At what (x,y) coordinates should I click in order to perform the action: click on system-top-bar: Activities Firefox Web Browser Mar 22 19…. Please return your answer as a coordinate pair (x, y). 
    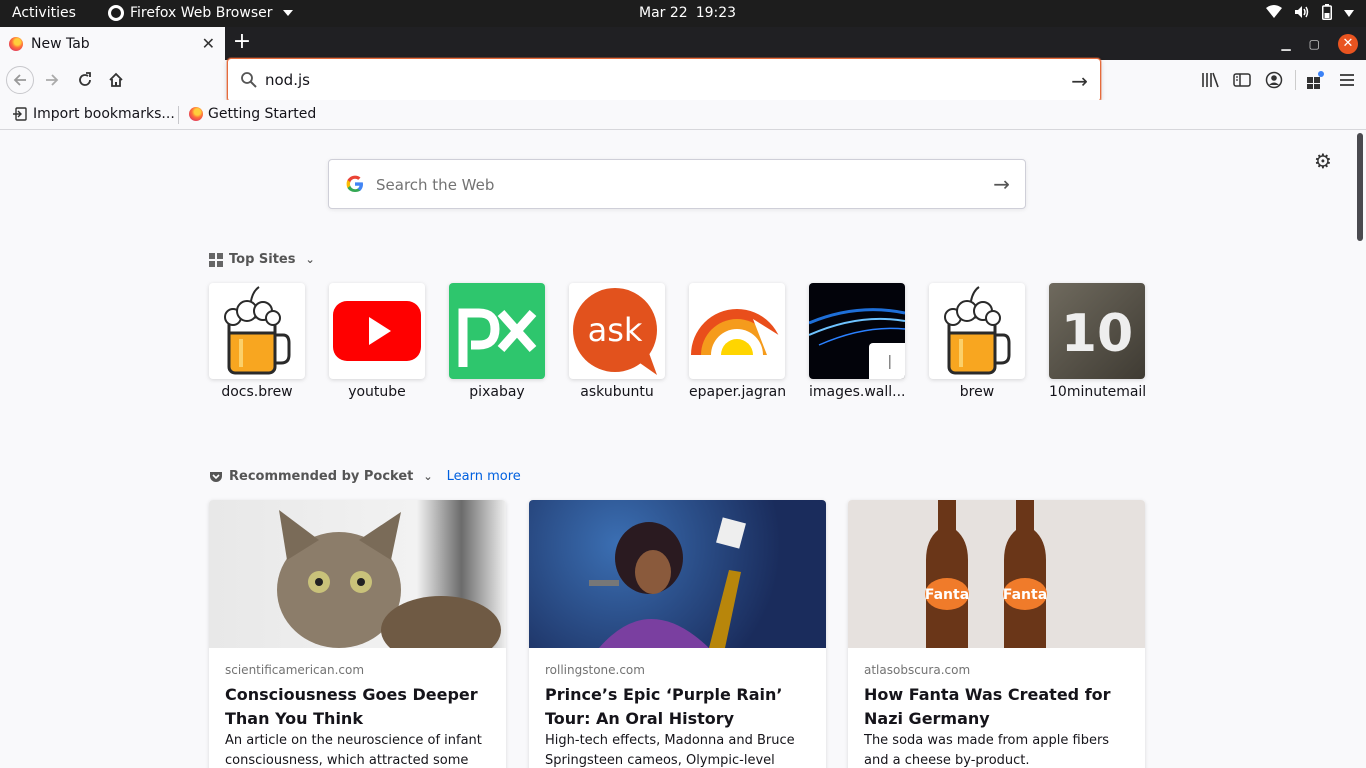
    Looking at the image, I should click on (683, 13).